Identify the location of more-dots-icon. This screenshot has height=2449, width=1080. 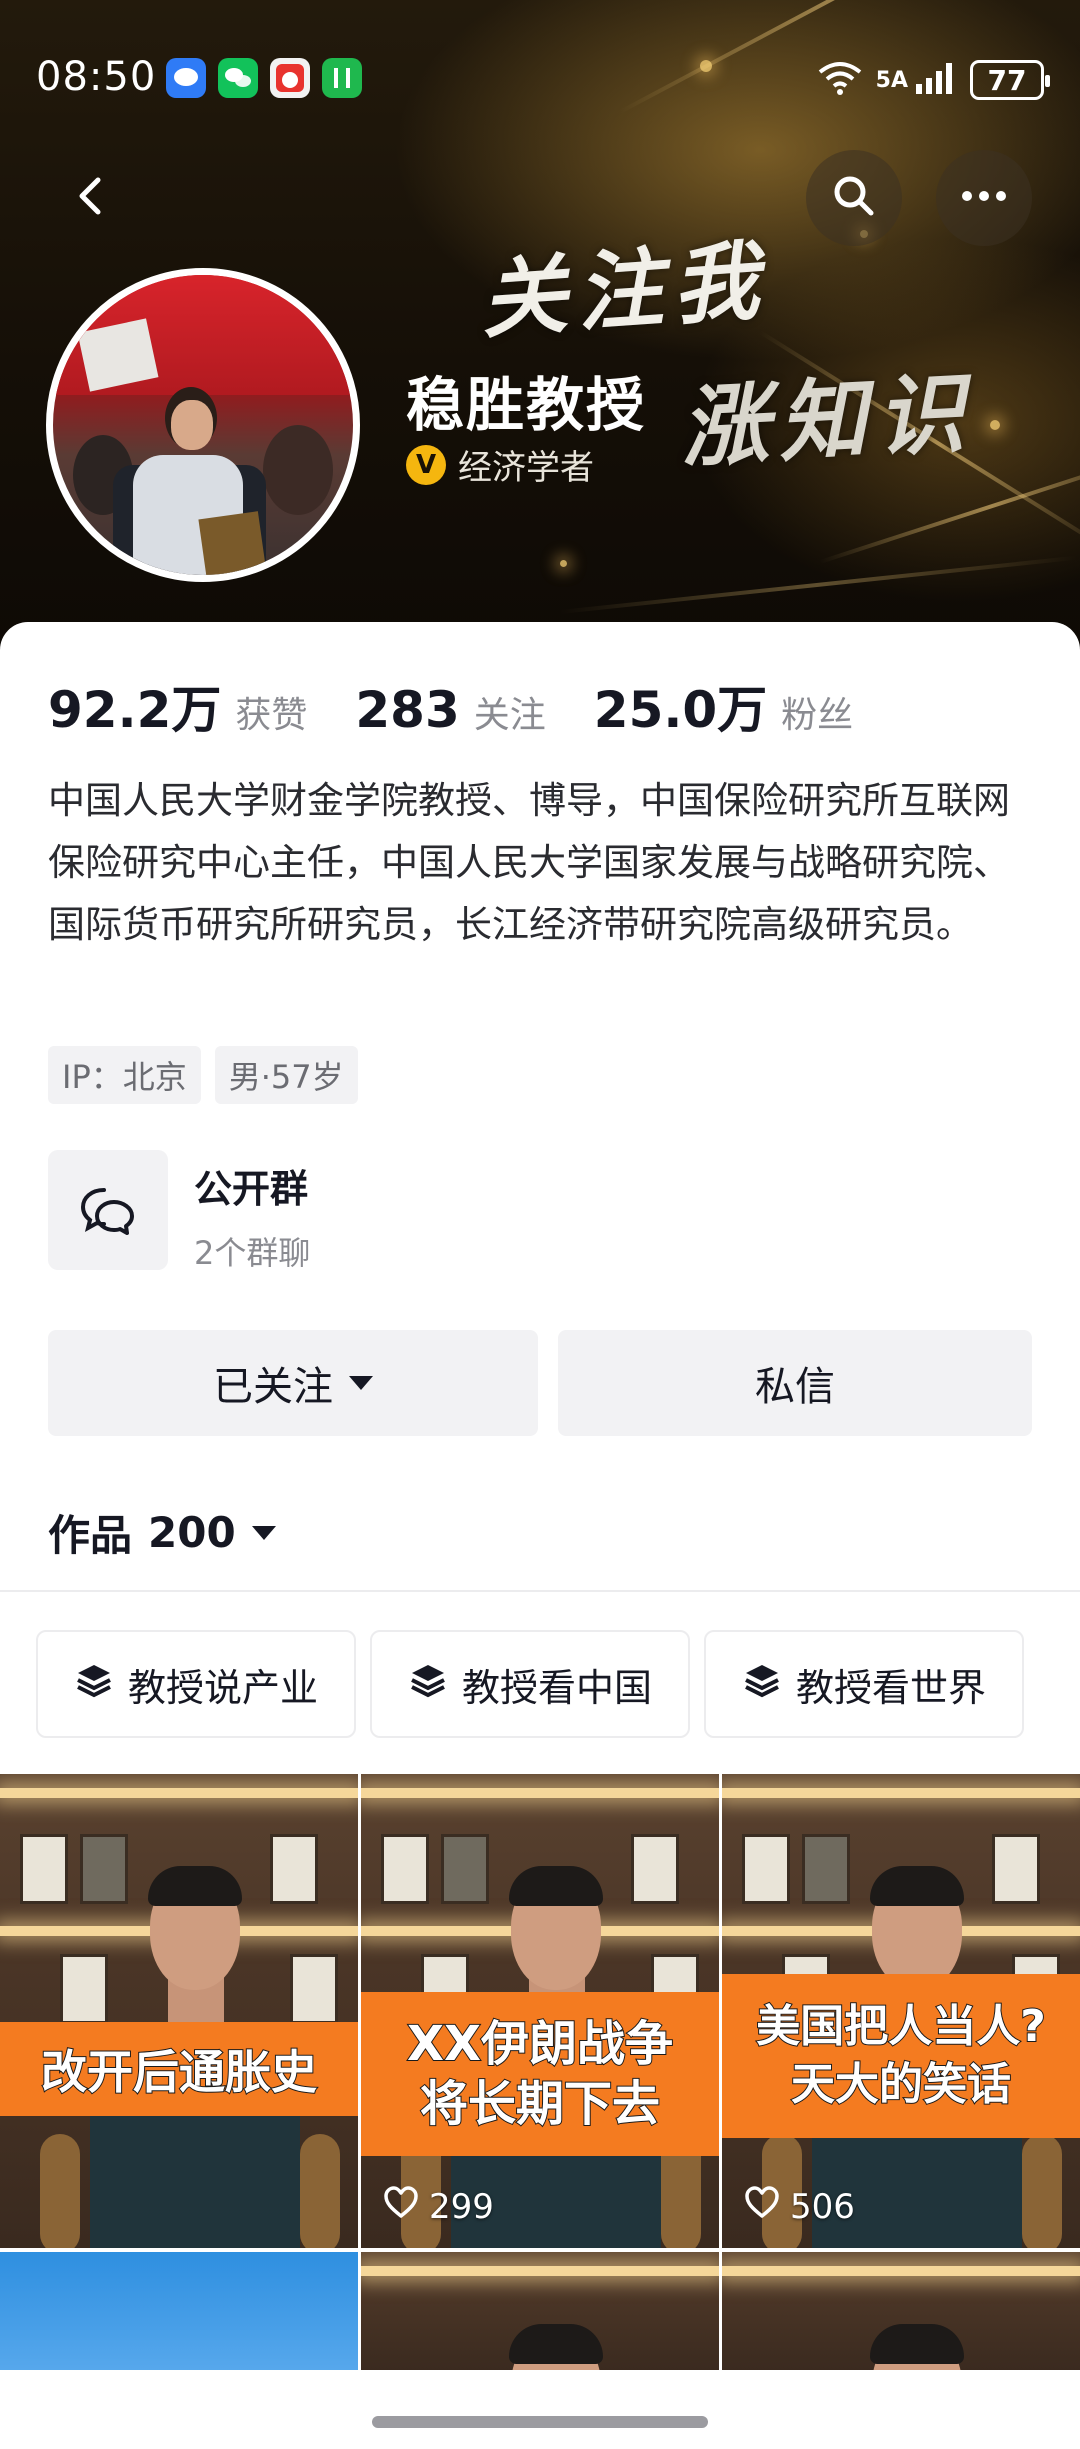
(984, 198).